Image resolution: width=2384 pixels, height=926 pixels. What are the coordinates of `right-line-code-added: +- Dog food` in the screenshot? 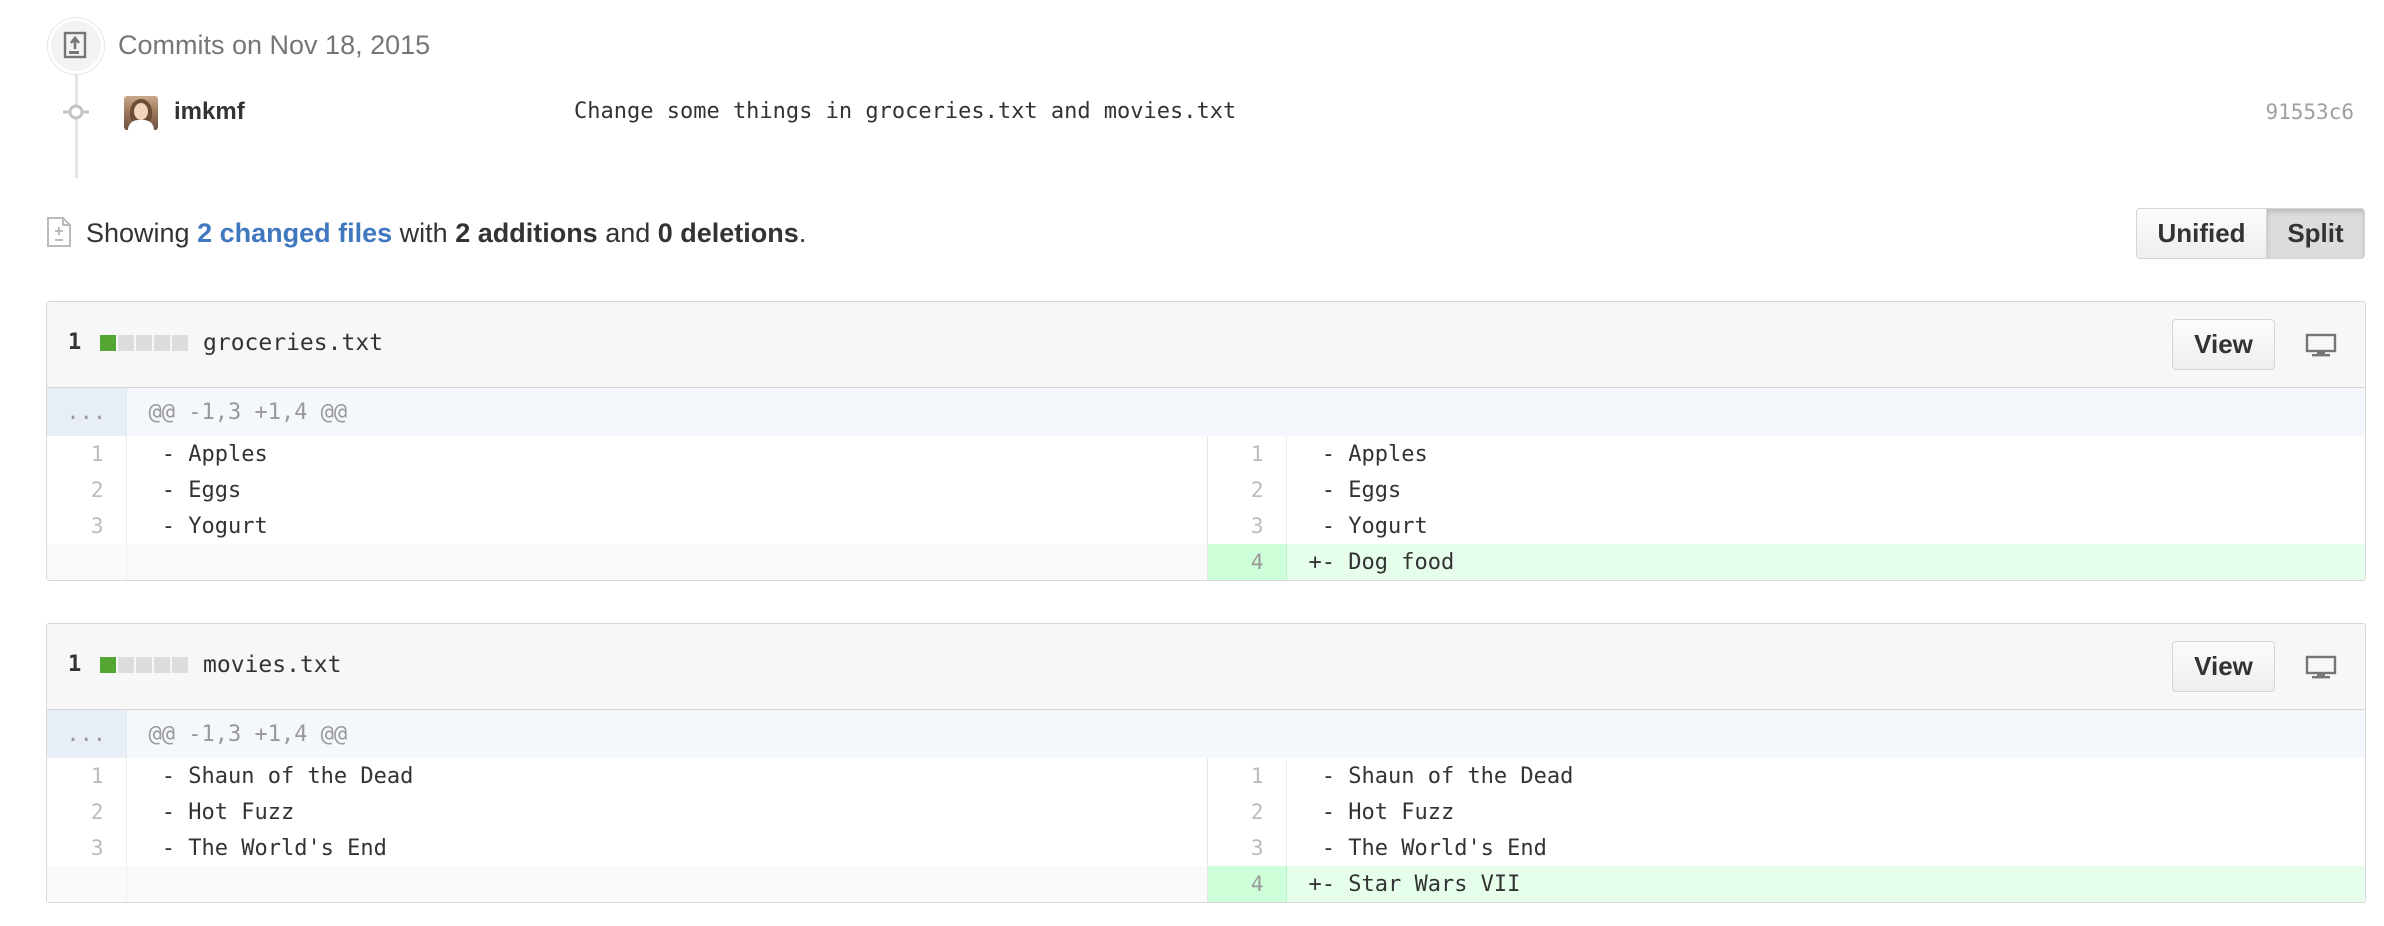 It's located at (1825, 562).